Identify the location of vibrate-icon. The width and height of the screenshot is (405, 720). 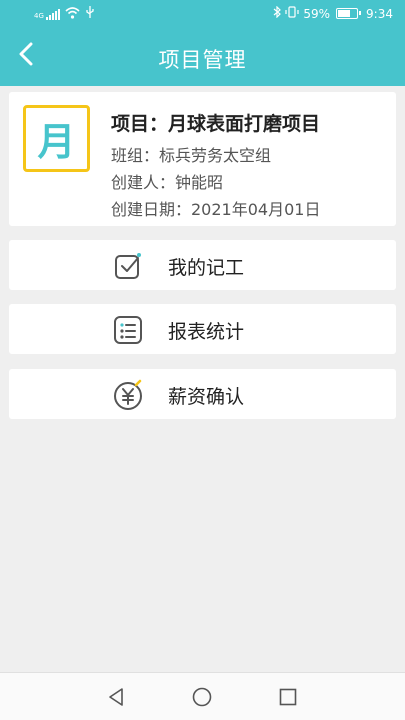
(292, 13).